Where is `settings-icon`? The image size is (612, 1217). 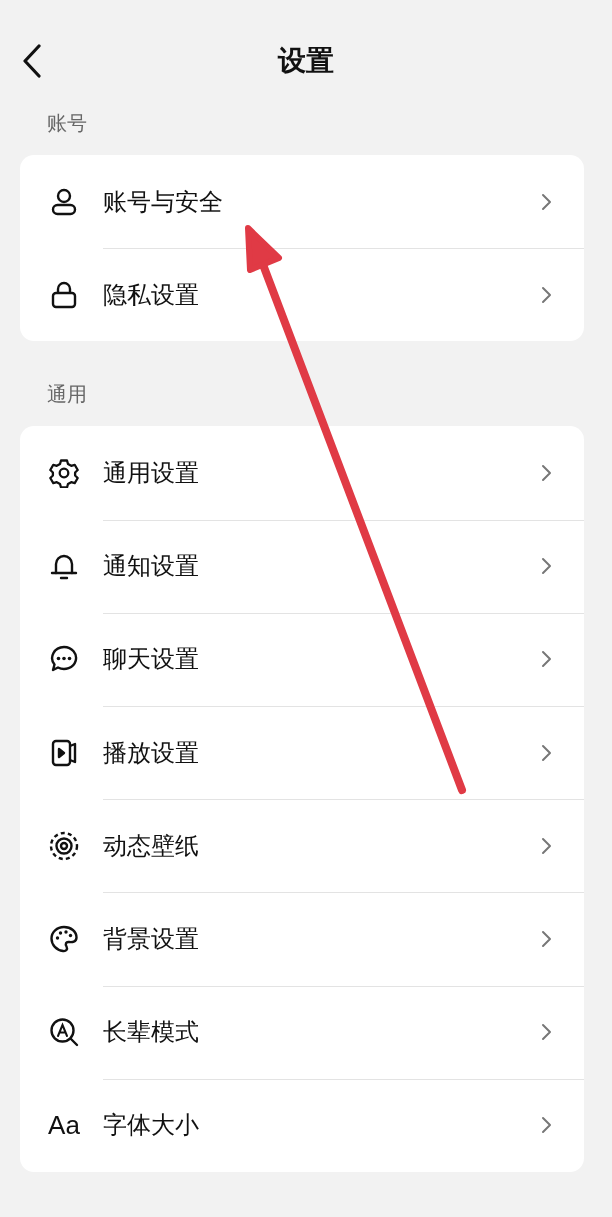
settings-icon is located at coordinates (64, 472).